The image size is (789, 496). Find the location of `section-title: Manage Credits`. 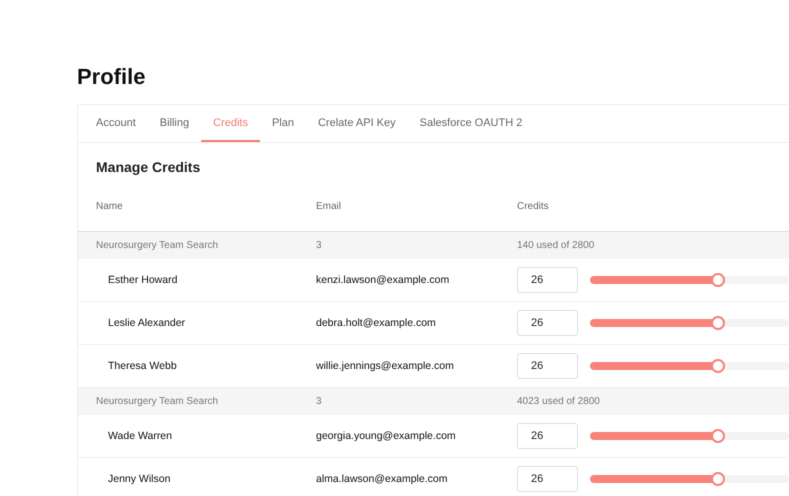

section-title: Manage Credits is located at coordinates (147, 167).